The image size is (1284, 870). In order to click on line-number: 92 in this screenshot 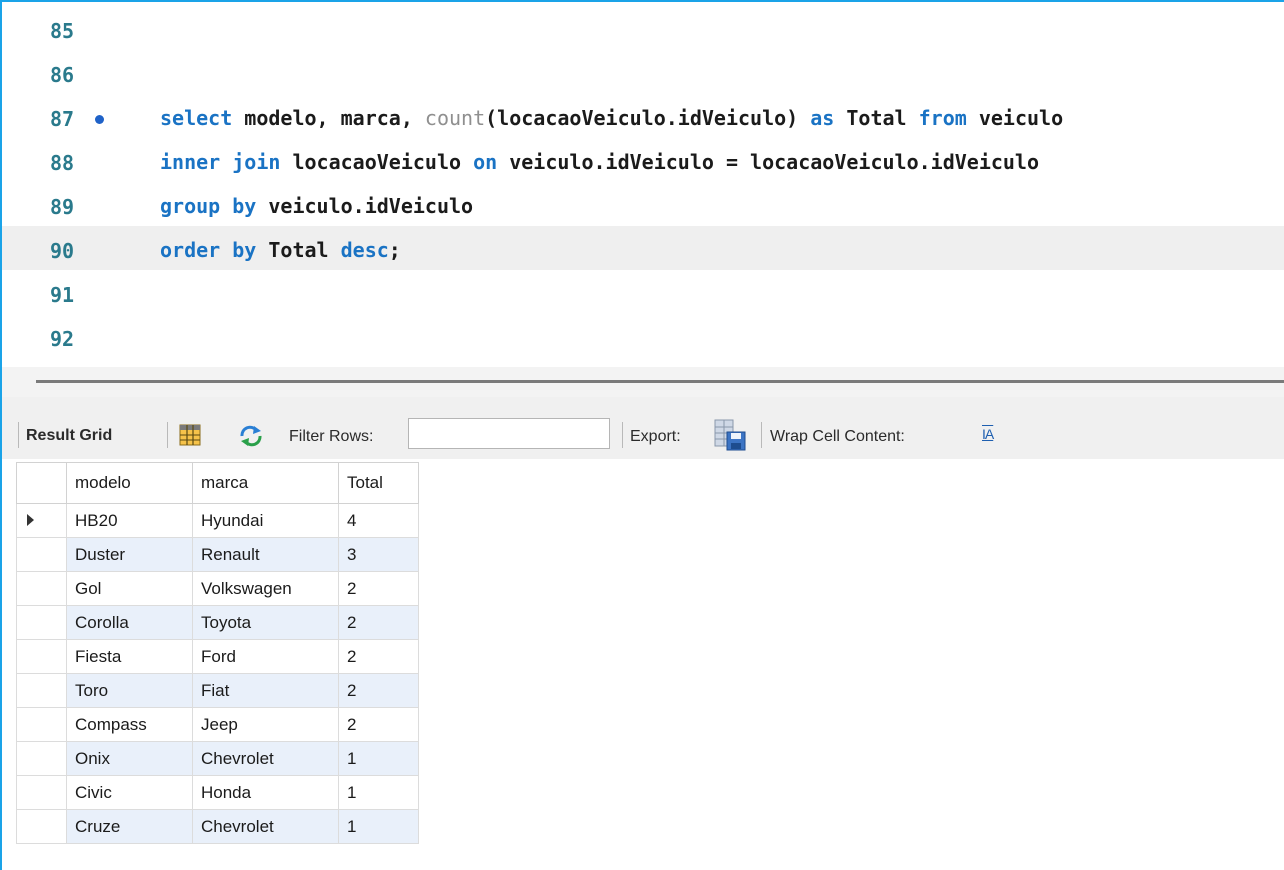, I will do `click(62, 339)`.